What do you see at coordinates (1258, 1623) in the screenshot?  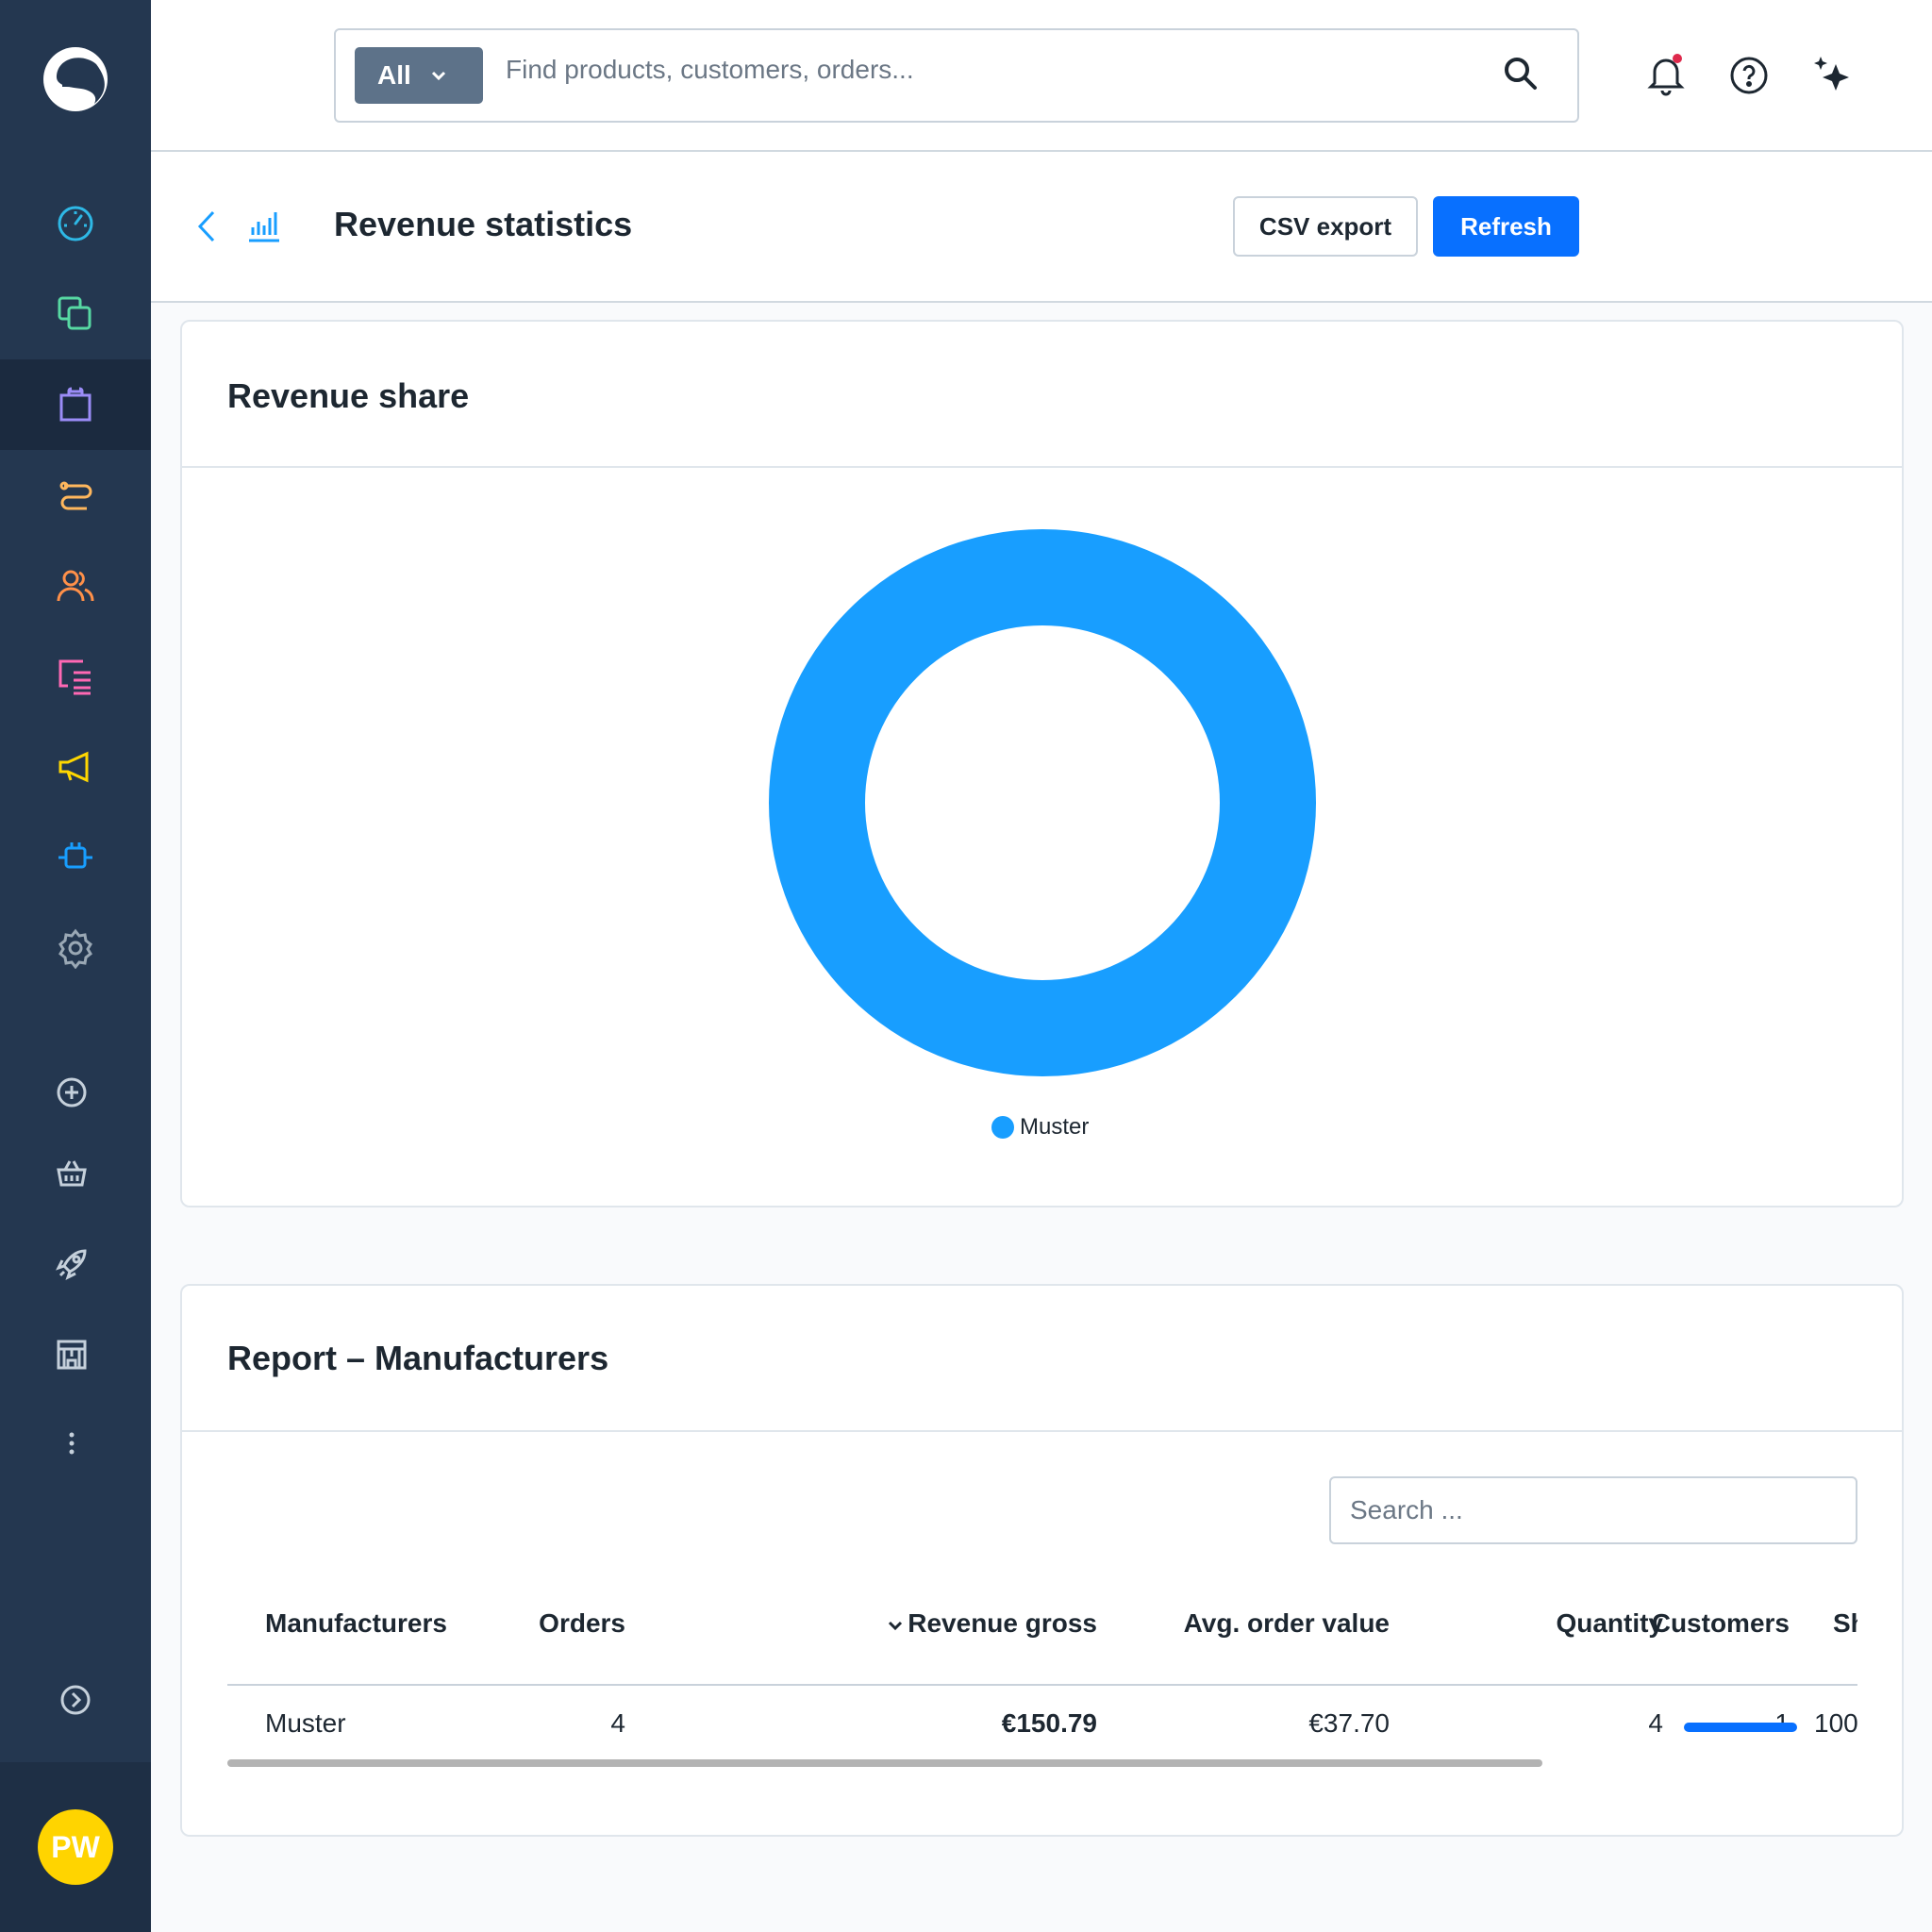 I see `column-header-avg-order-value: Avg. order value` at bounding box center [1258, 1623].